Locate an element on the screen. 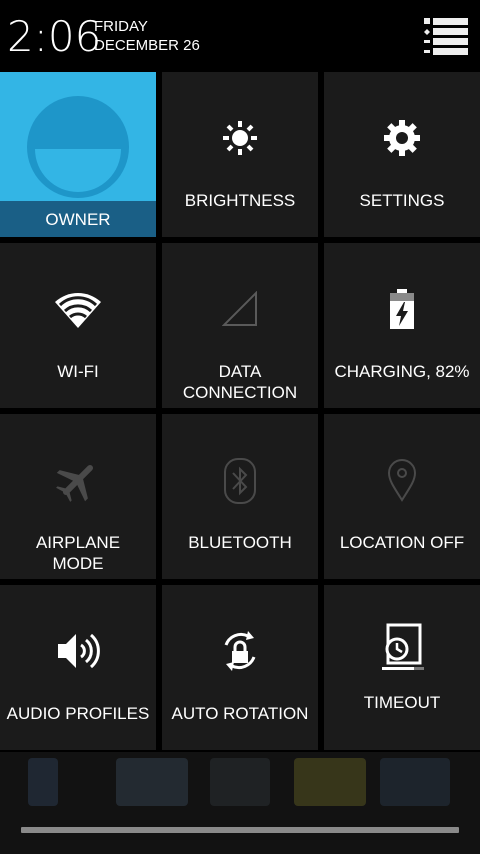 The image size is (480, 854). tile-audio-profiles: AUDIO PROFILES is located at coordinates (78, 667).